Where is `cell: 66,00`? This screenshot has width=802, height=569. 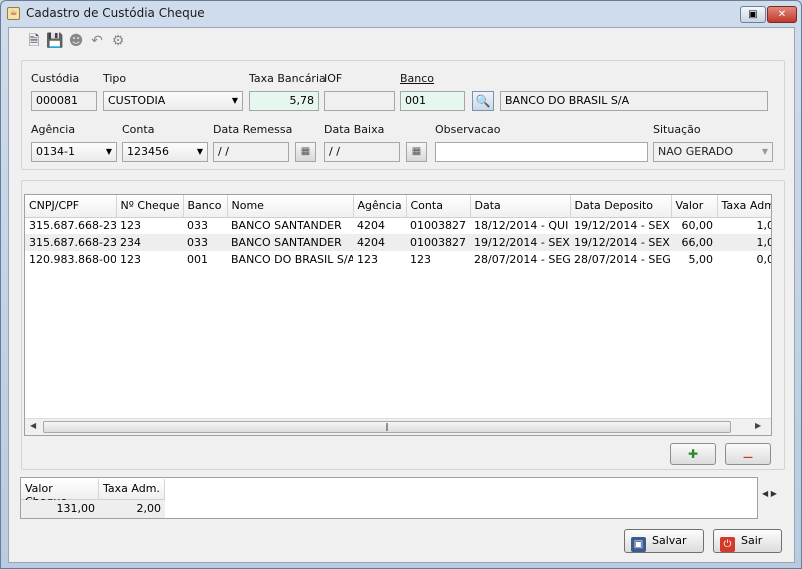 cell: 66,00 is located at coordinates (694, 242).